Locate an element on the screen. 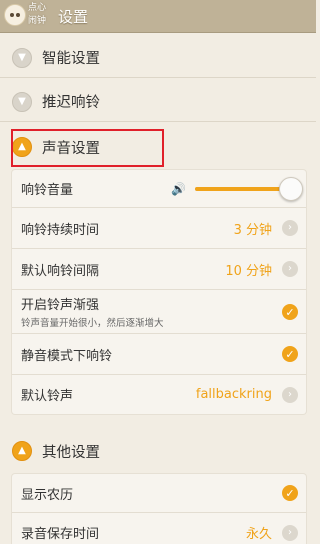 The image size is (320, 544). collapse-arrow-icon: ▲ is located at coordinates (22, 451).